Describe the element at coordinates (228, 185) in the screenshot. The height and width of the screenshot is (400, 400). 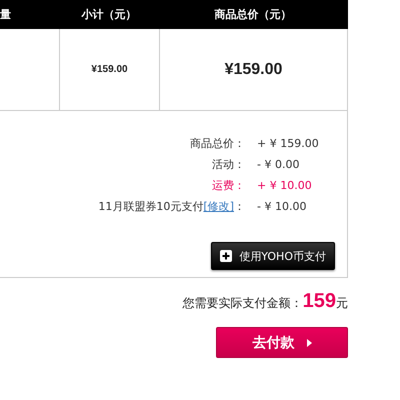
I see `summary-label: 运费：` at that location.